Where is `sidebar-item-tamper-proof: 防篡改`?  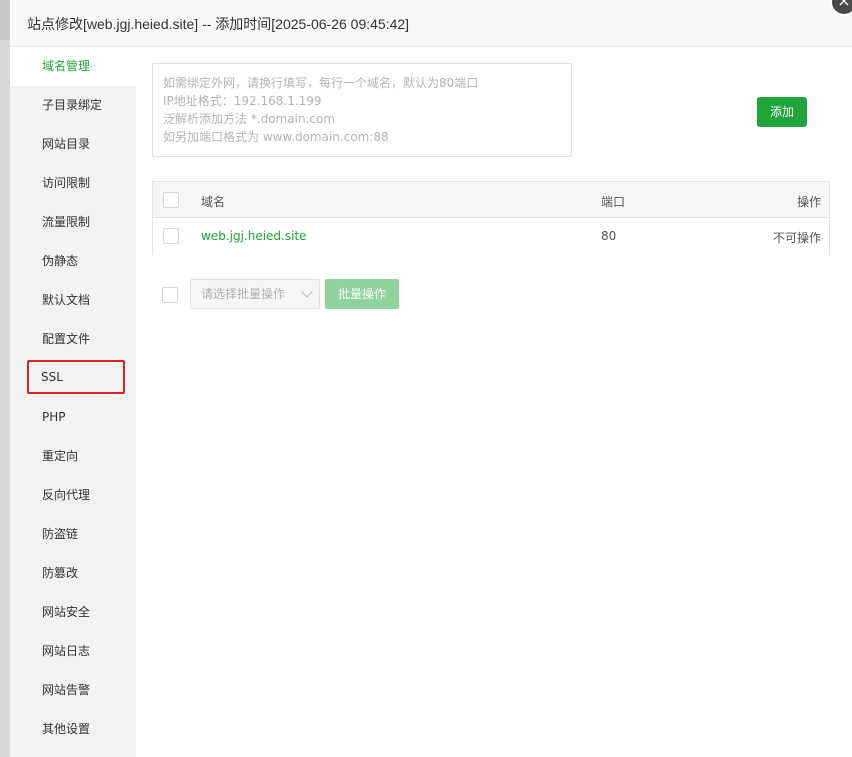
sidebar-item-tamper-proof: 防篡改 is located at coordinates (73, 573).